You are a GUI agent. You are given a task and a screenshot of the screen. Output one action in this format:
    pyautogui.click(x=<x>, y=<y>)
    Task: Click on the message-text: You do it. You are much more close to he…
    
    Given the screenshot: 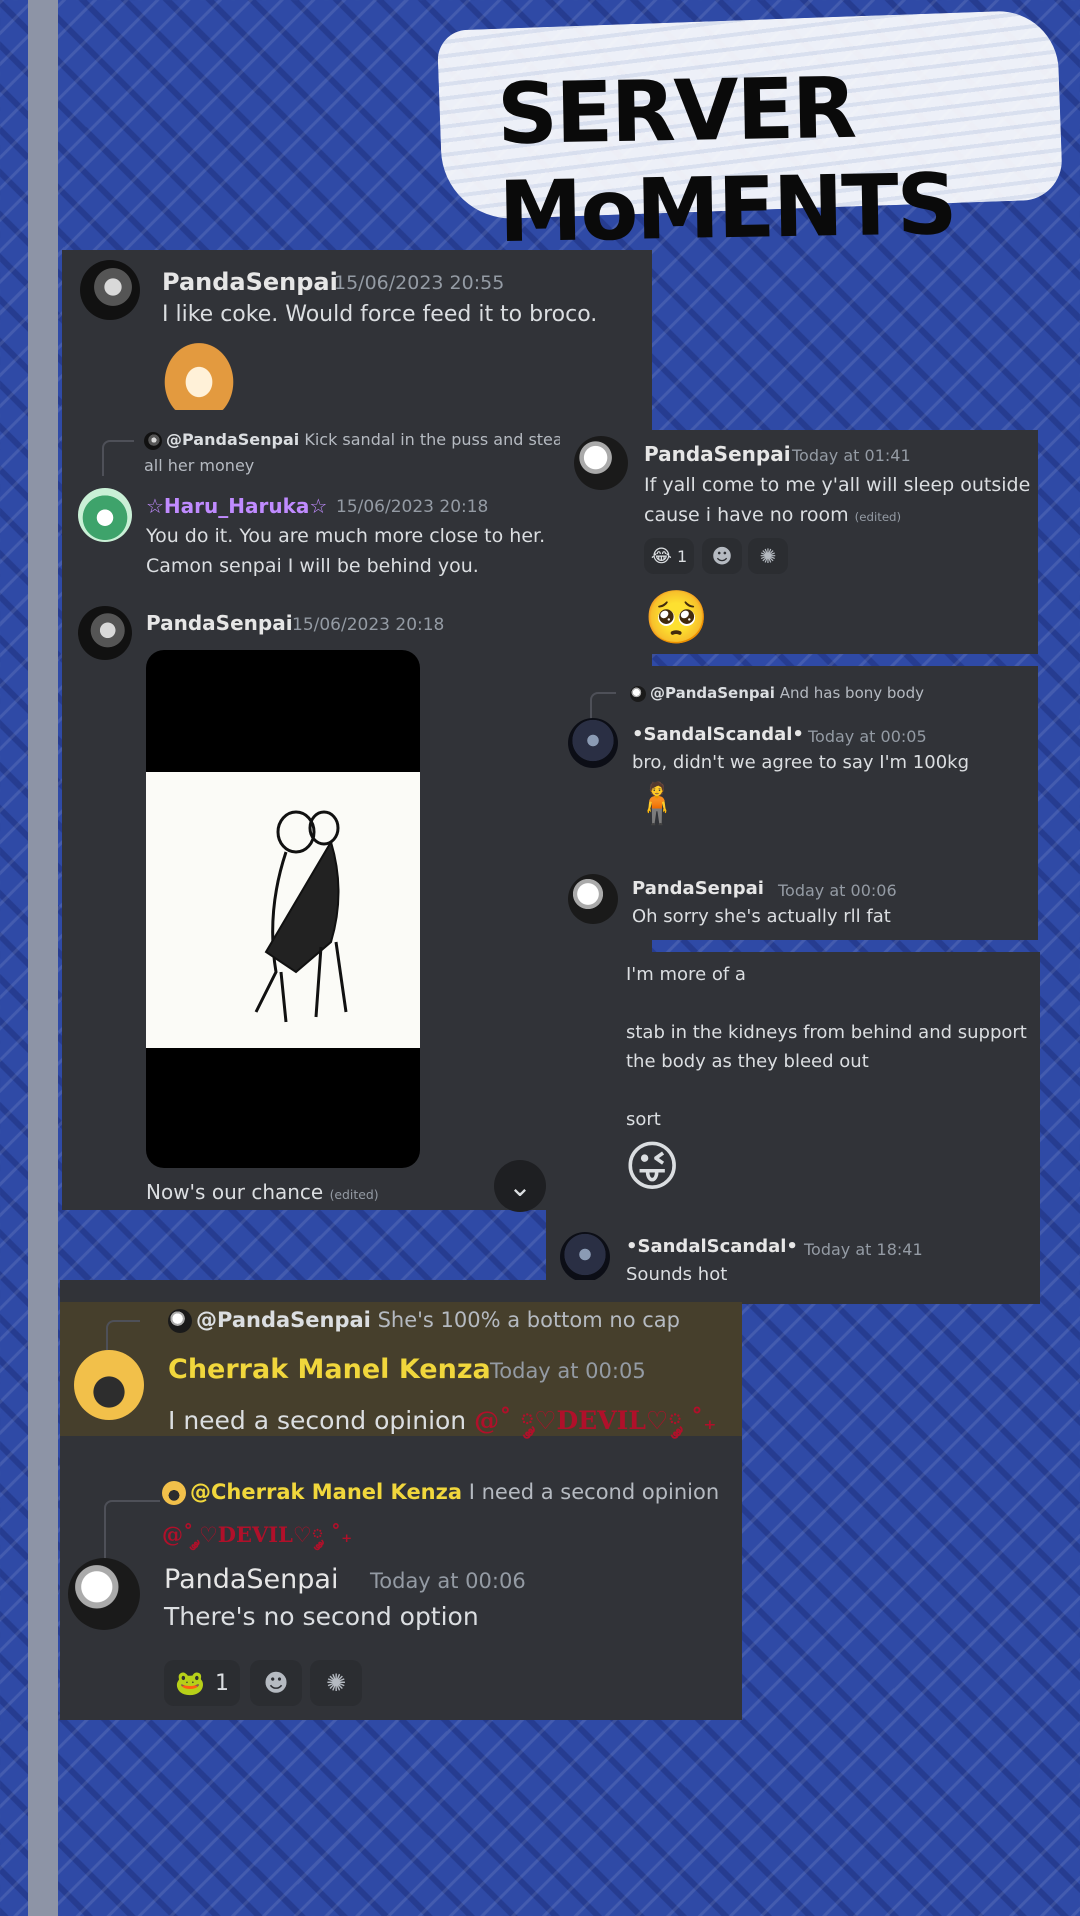 What is the action you would take?
    pyautogui.click(x=346, y=536)
    